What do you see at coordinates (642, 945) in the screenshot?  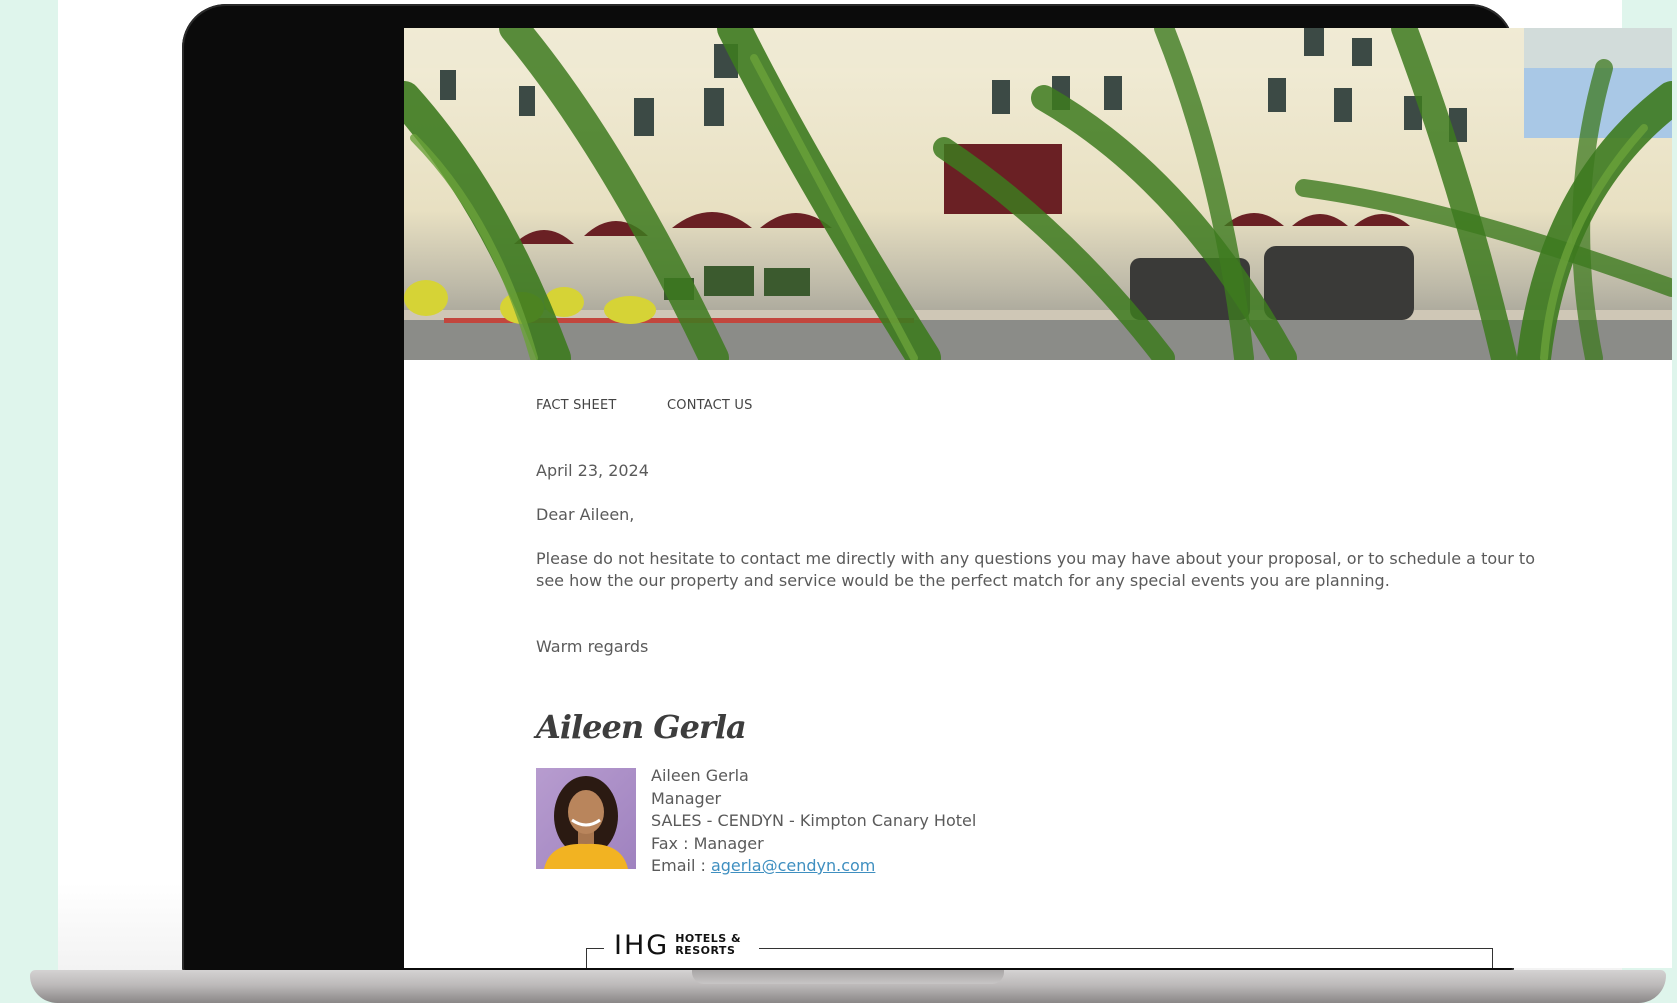 I see `ihg-logo-mark: IHG` at bounding box center [642, 945].